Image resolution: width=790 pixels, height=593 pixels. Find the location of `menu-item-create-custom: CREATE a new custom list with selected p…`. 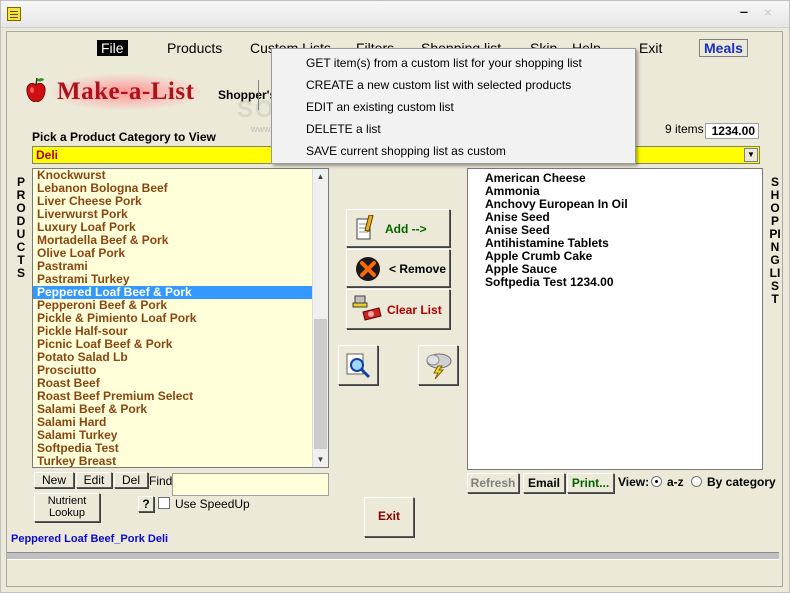

menu-item-create-custom: CREATE a new custom list with selected p… is located at coordinates (438, 85).